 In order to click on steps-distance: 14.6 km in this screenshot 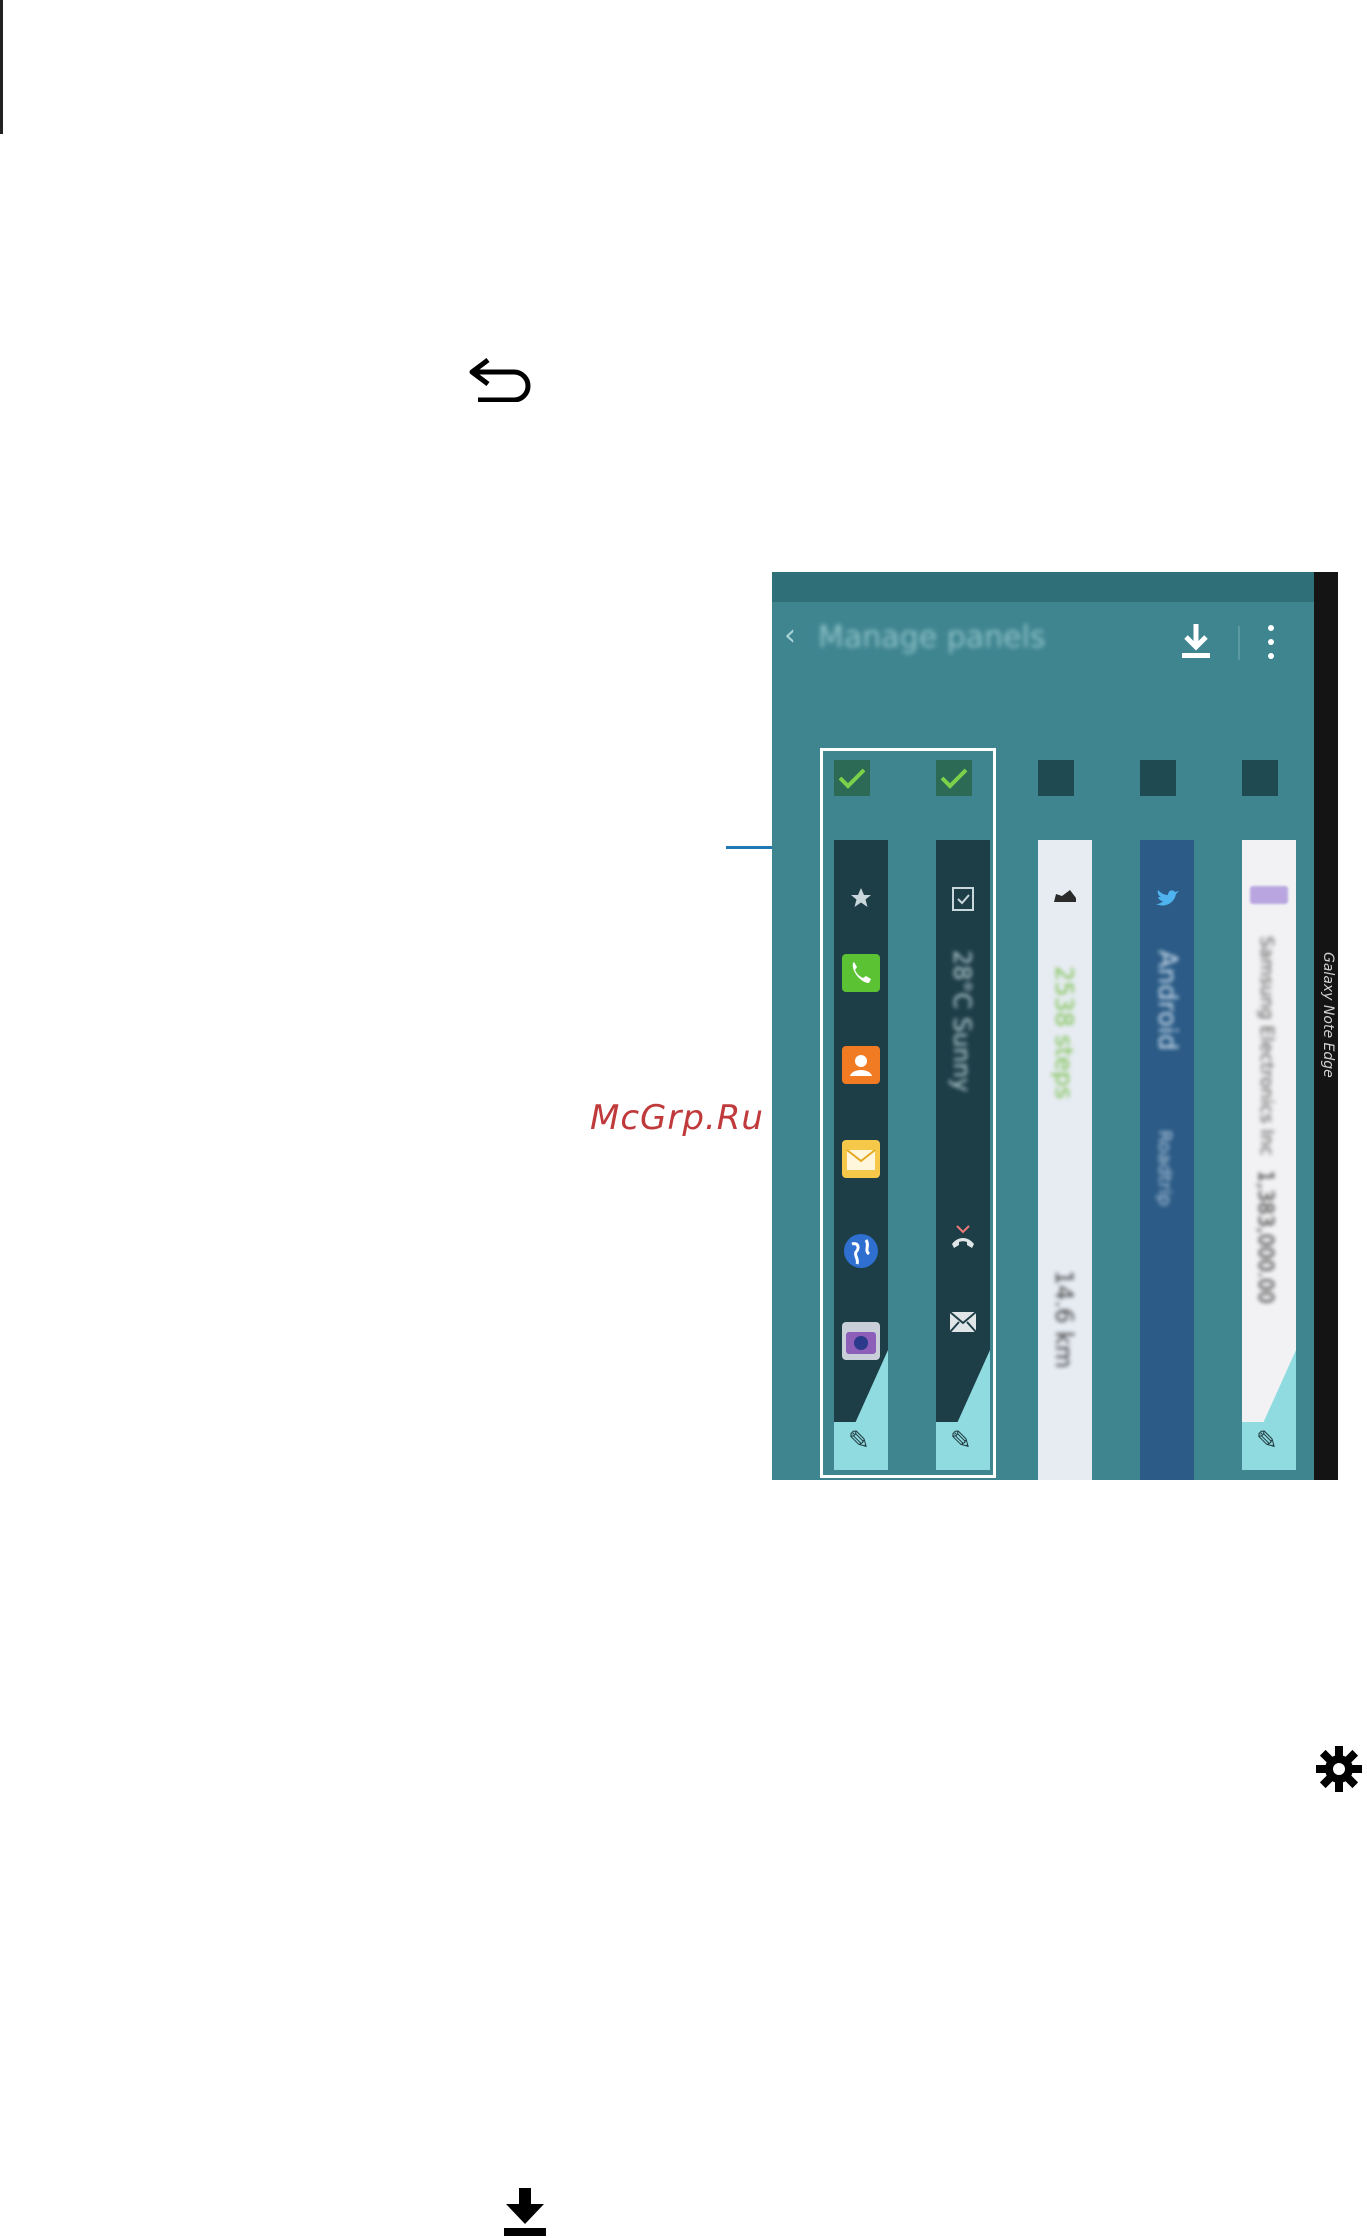, I will do `click(1064, 1319)`.